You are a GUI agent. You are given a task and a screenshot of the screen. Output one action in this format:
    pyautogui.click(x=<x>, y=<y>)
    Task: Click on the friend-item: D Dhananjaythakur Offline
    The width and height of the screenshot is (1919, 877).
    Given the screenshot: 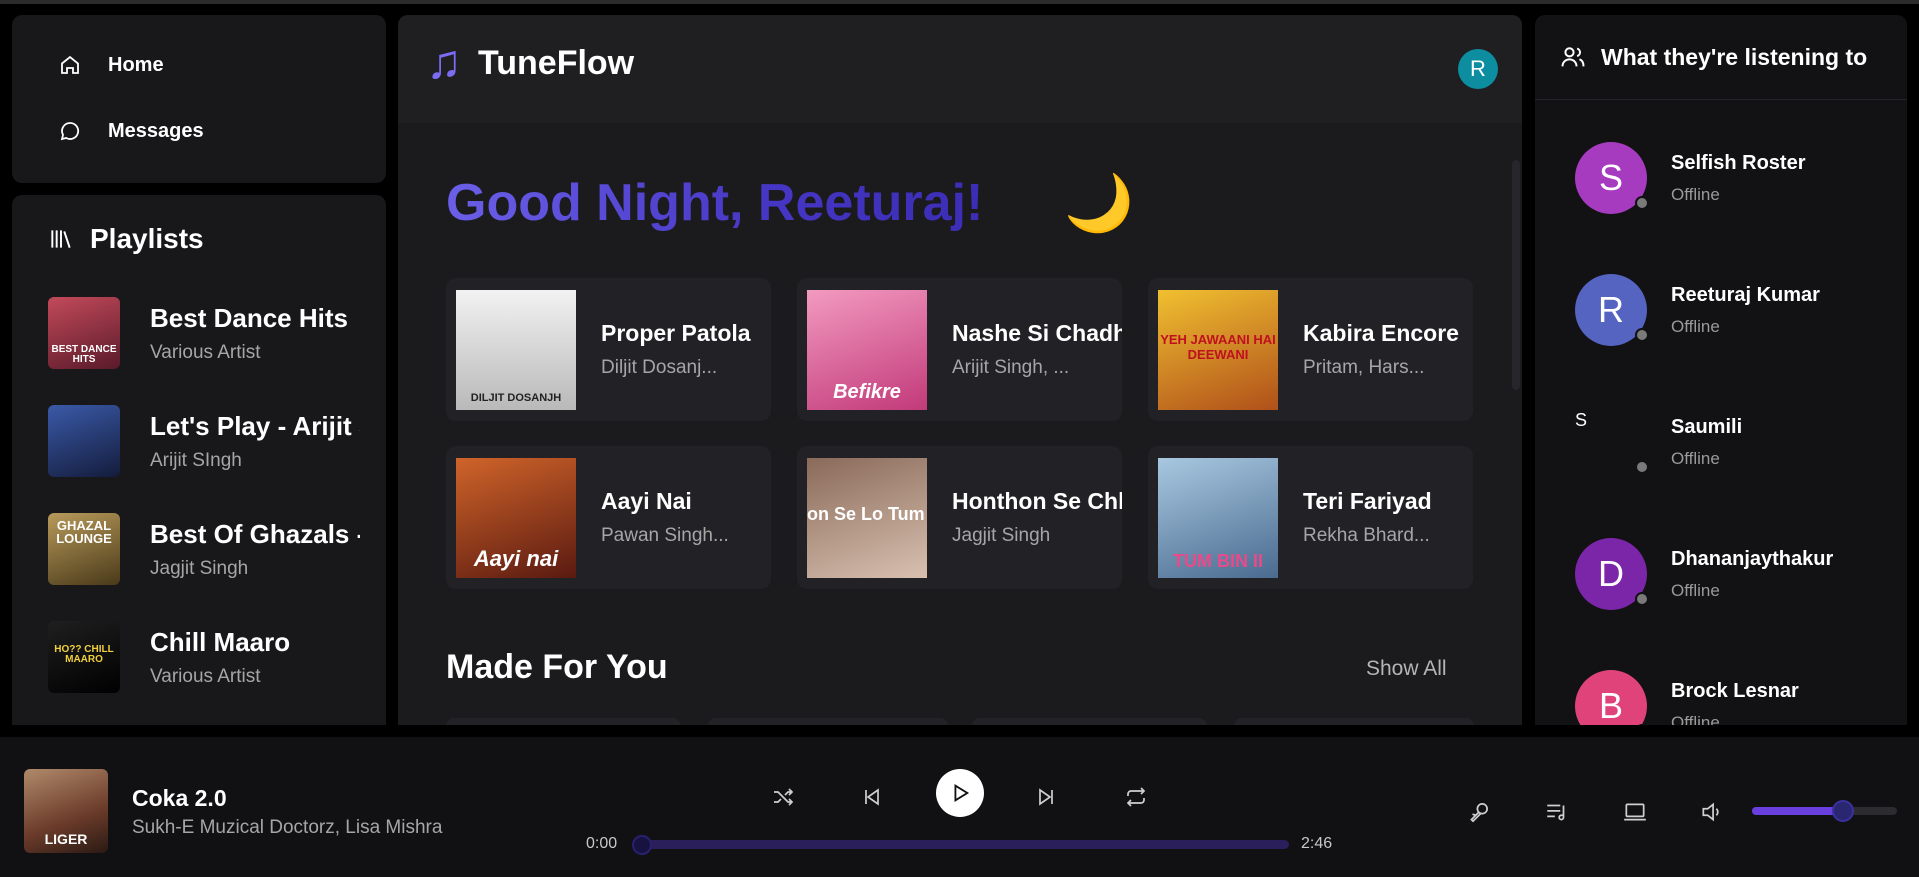 What is the action you would take?
    pyautogui.click(x=1704, y=574)
    